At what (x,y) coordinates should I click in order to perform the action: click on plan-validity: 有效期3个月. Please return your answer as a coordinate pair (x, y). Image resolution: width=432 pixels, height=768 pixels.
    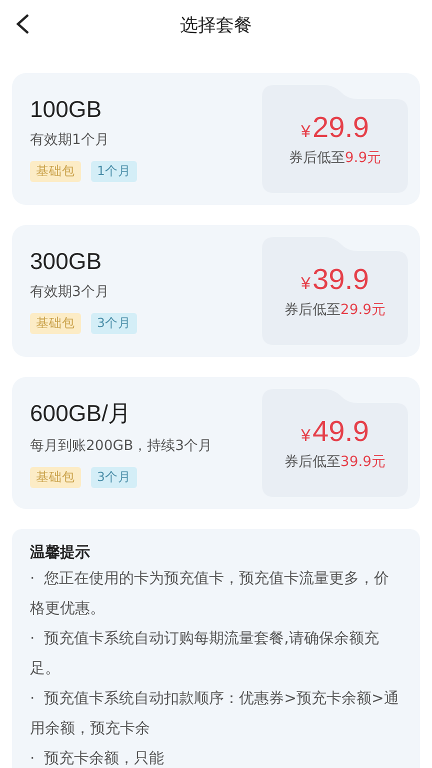
    Looking at the image, I should click on (70, 292).